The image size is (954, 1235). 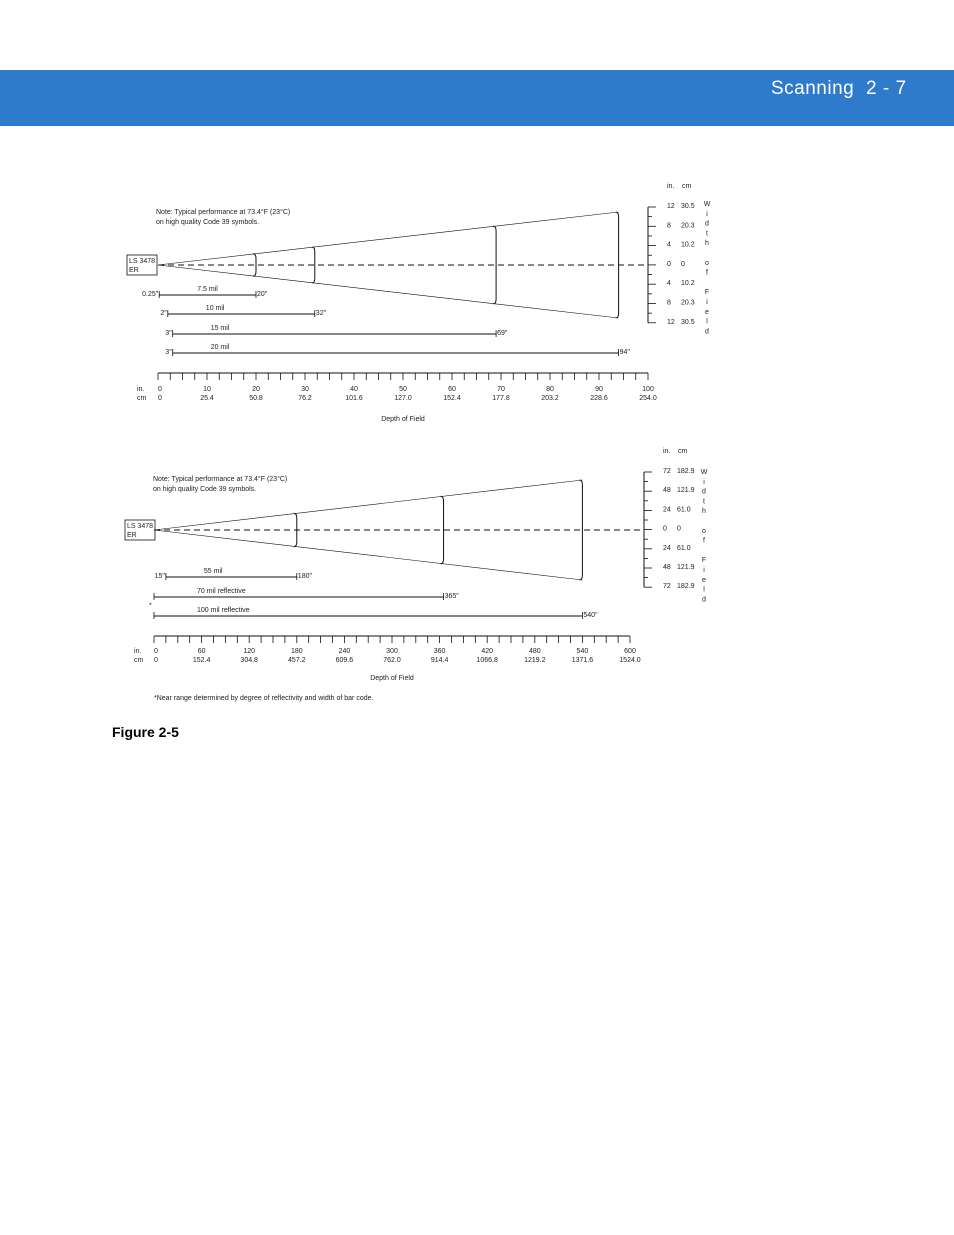 What do you see at coordinates (262, 294) in the screenshot?
I see `range-far-label: 20"` at bounding box center [262, 294].